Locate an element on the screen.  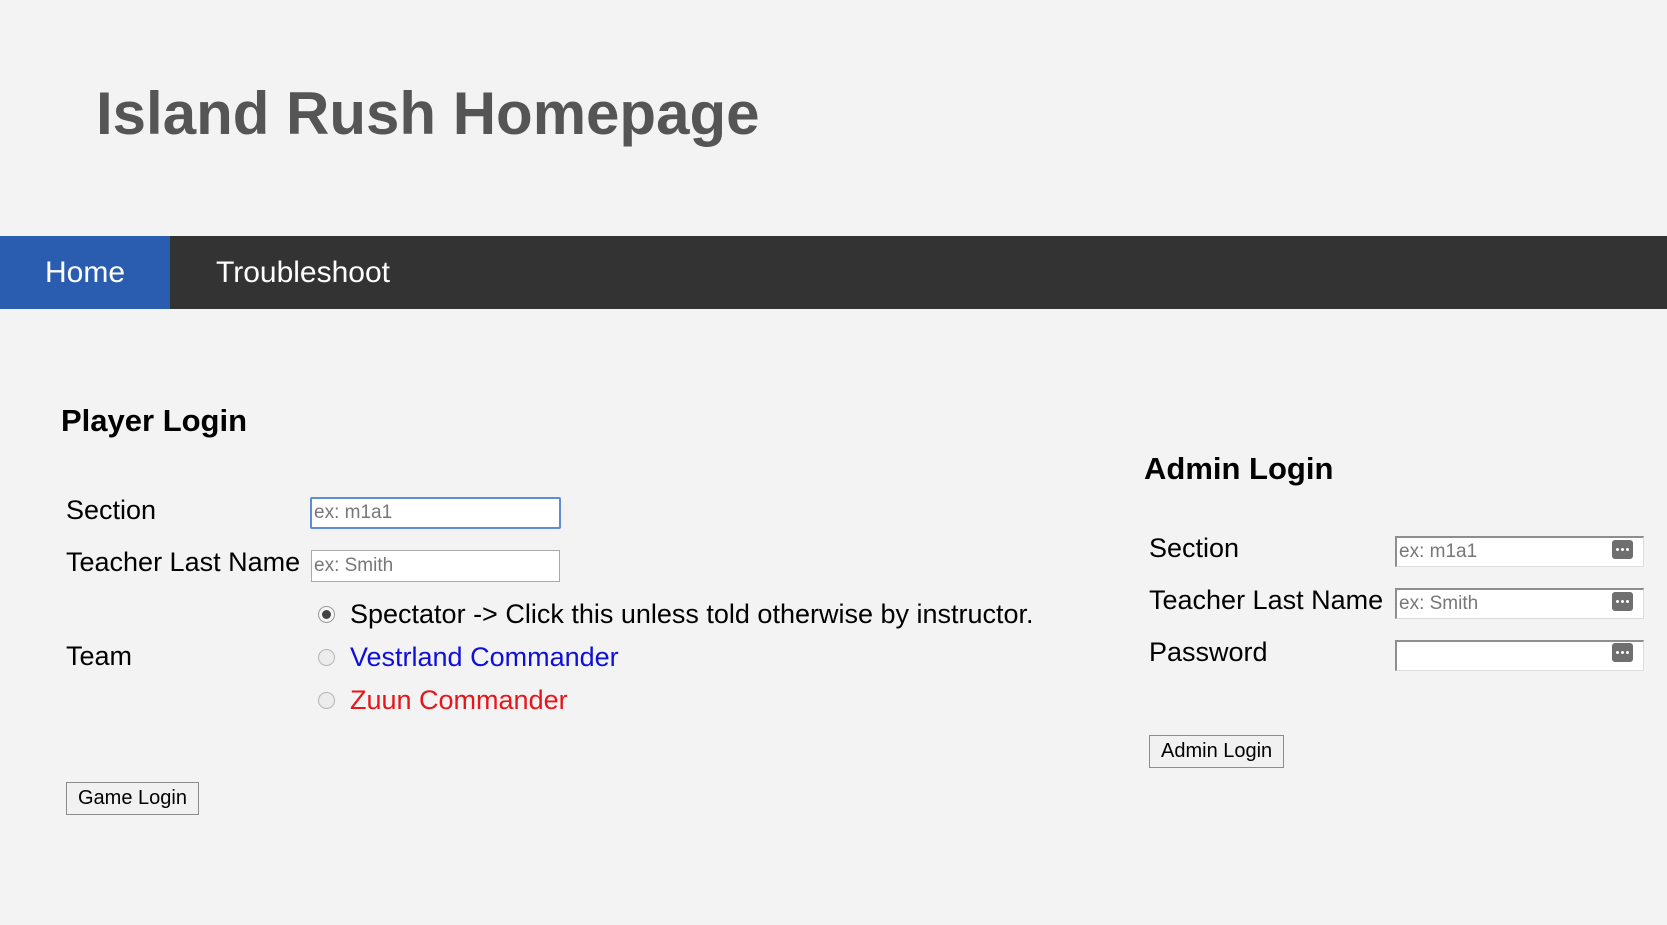
password-input is located at coordinates (1519, 655).